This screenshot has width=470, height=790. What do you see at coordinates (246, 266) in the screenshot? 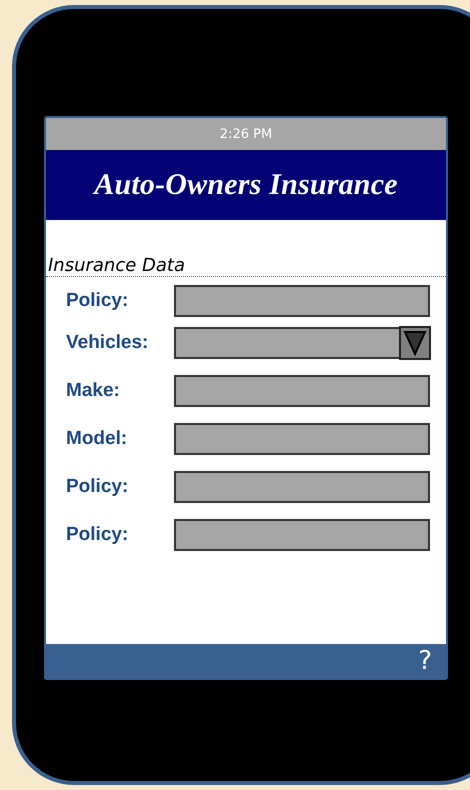
I see `section-title: Insurance Data` at bounding box center [246, 266].